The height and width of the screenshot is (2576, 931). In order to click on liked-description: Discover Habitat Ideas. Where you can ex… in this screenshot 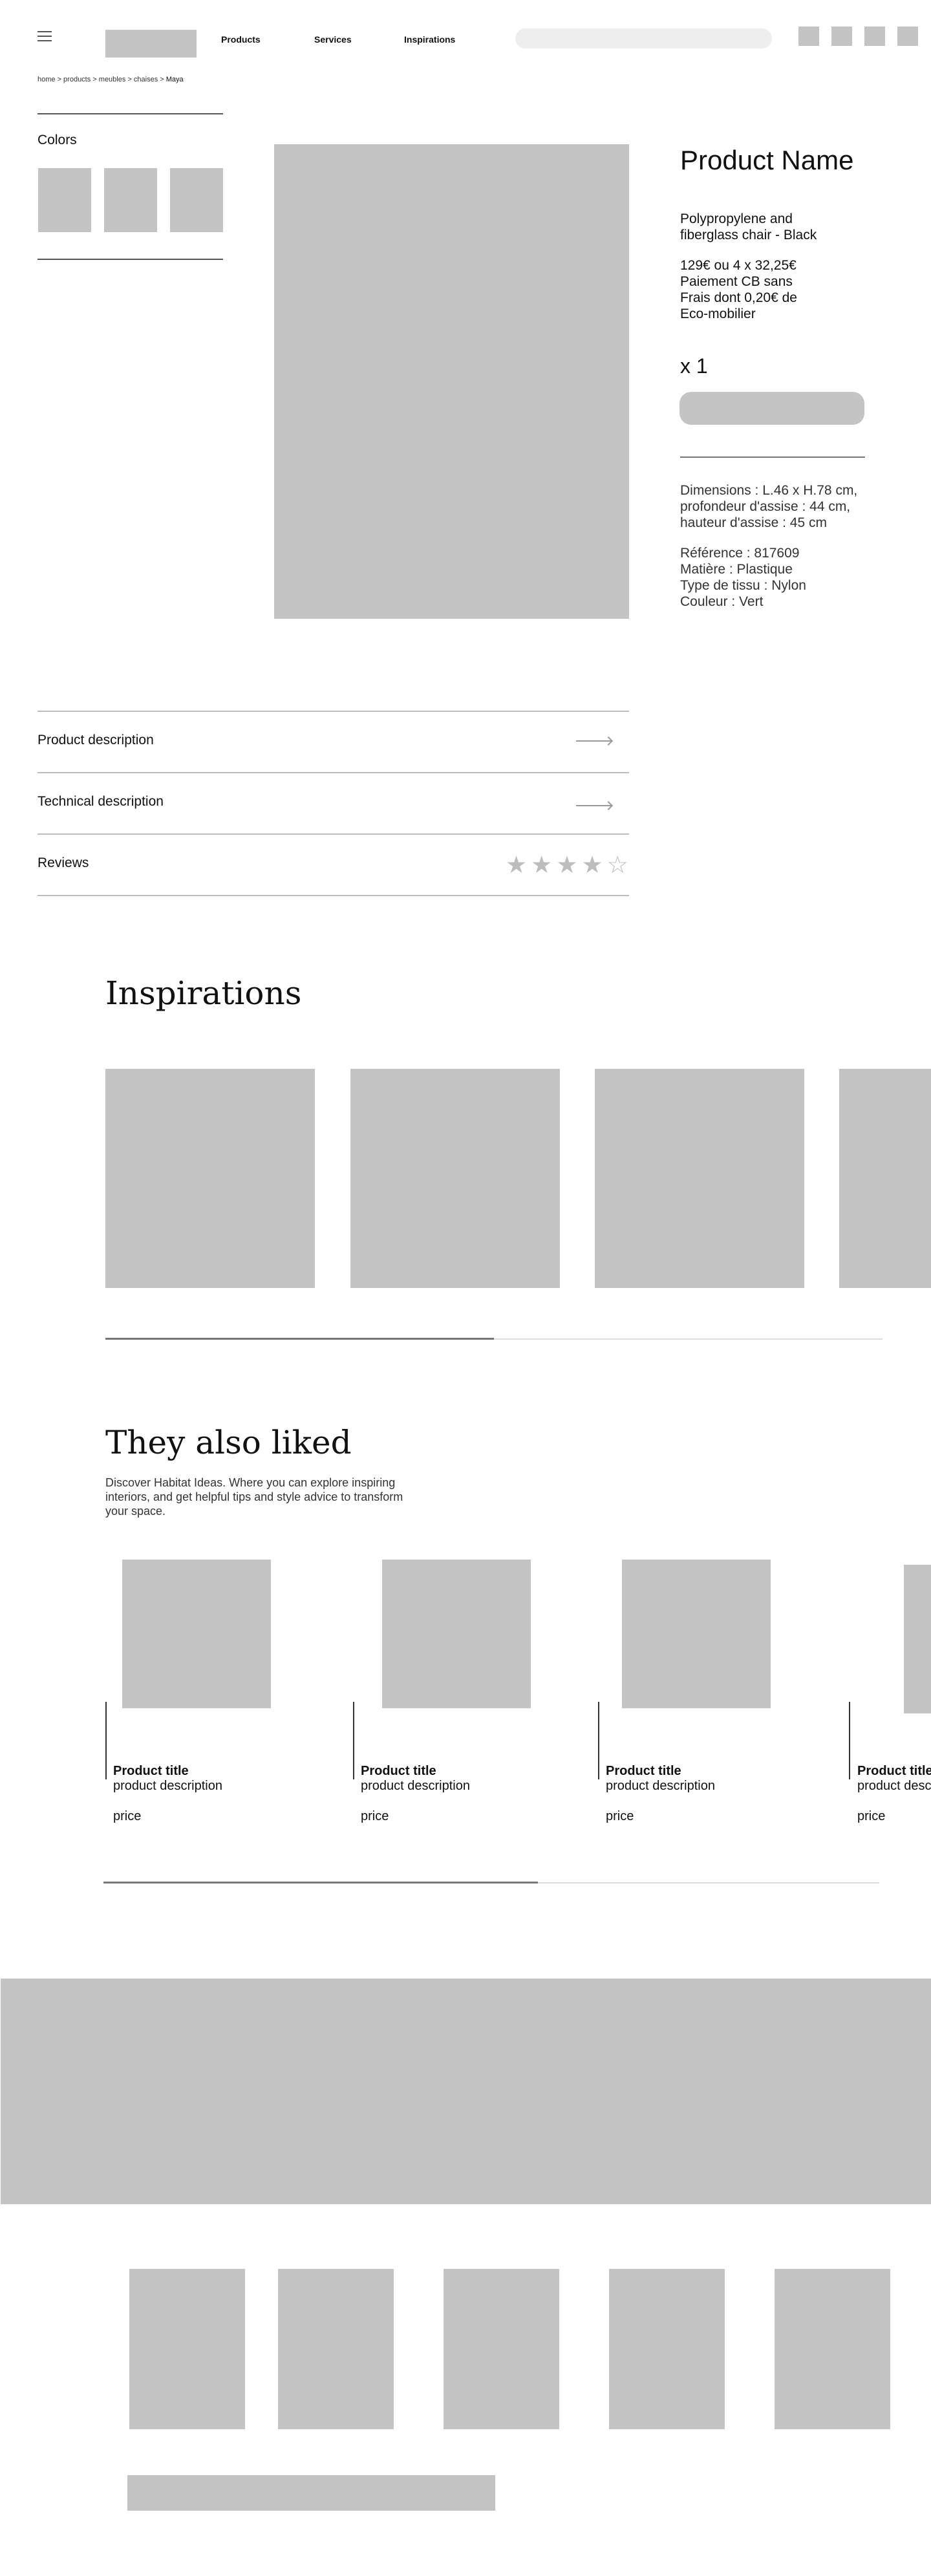, I will do `click(254, 1497)`.